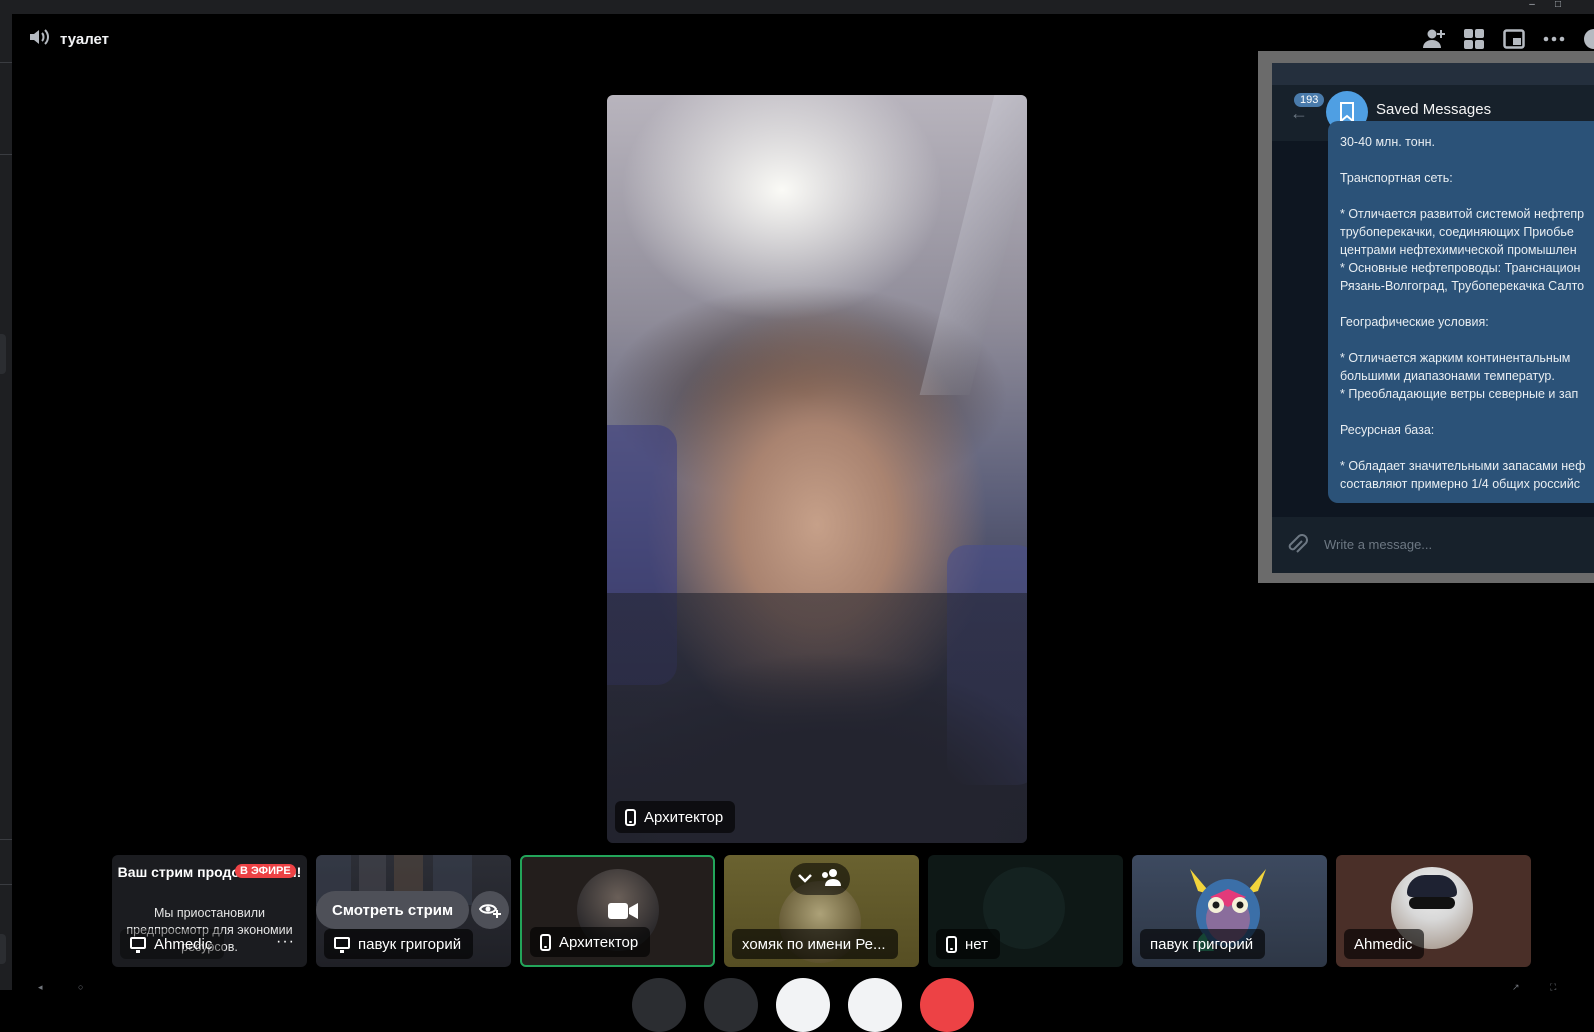  What do you see at coordinates (599, 942) in the screenshot?
I see `participant-username: Архитектор` at bounding box center [599, 942].